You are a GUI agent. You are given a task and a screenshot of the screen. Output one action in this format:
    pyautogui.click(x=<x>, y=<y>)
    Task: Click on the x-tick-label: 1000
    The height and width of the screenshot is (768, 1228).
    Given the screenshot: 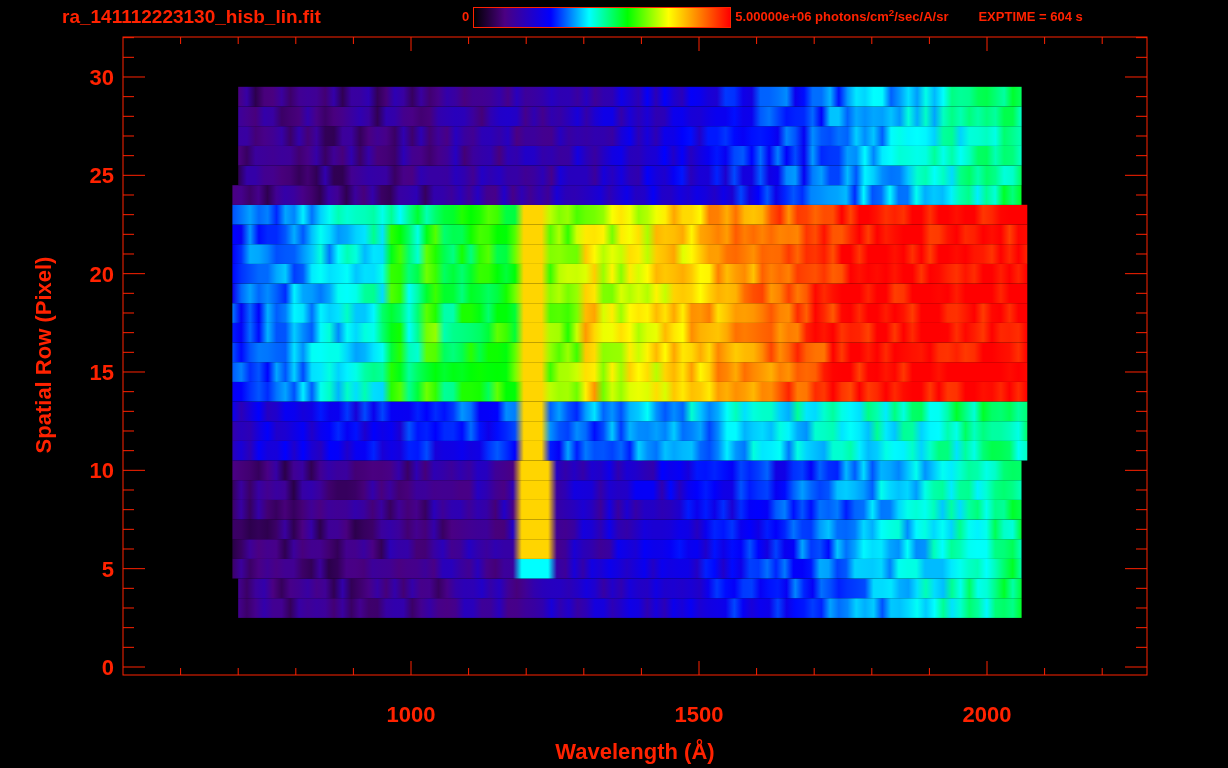 What is the action you would take?
    pyautogui.click(x=411, y=714)
    